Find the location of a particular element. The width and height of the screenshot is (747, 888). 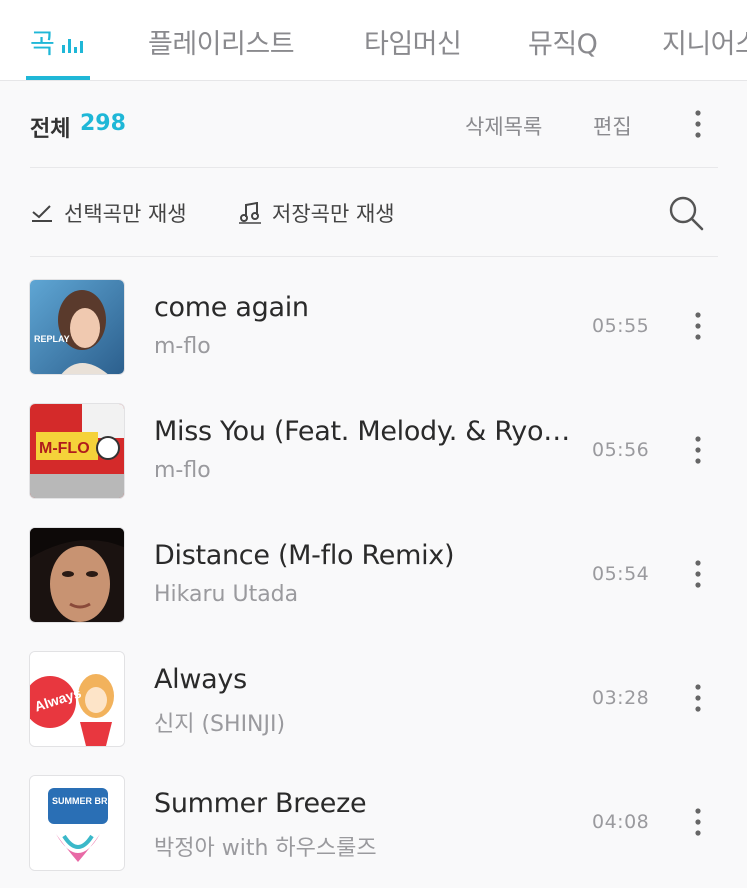

album-cover: M-FLO is located at coordinates (77, 451).